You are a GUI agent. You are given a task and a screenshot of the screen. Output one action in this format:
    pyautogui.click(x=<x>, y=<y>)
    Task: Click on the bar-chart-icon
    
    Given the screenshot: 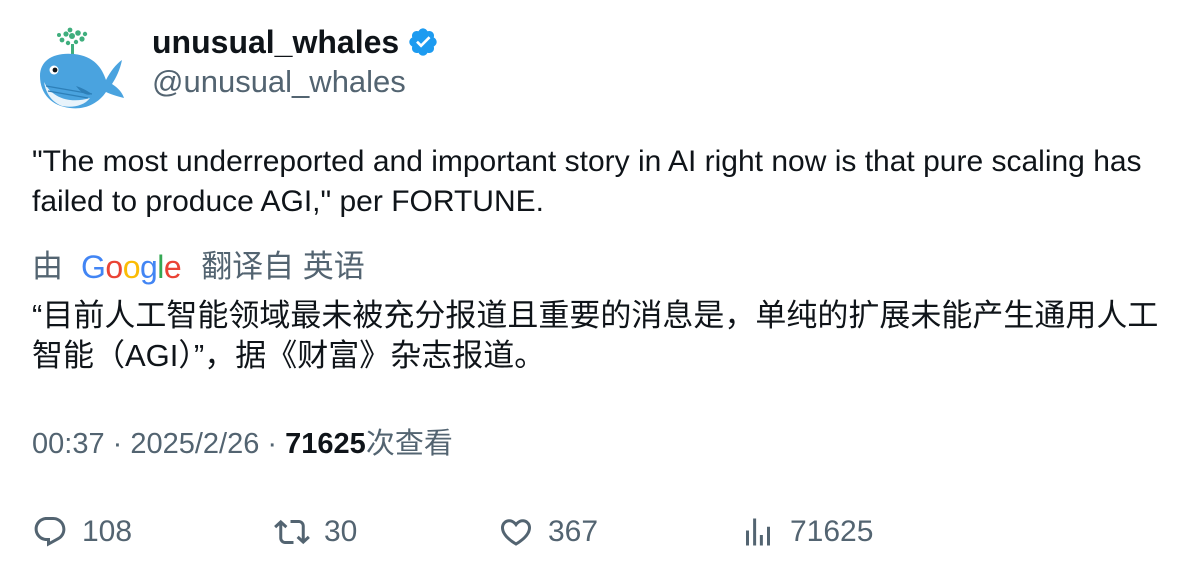 What is the action you would take?
    pyautogui.click(x=758, y=532)
    